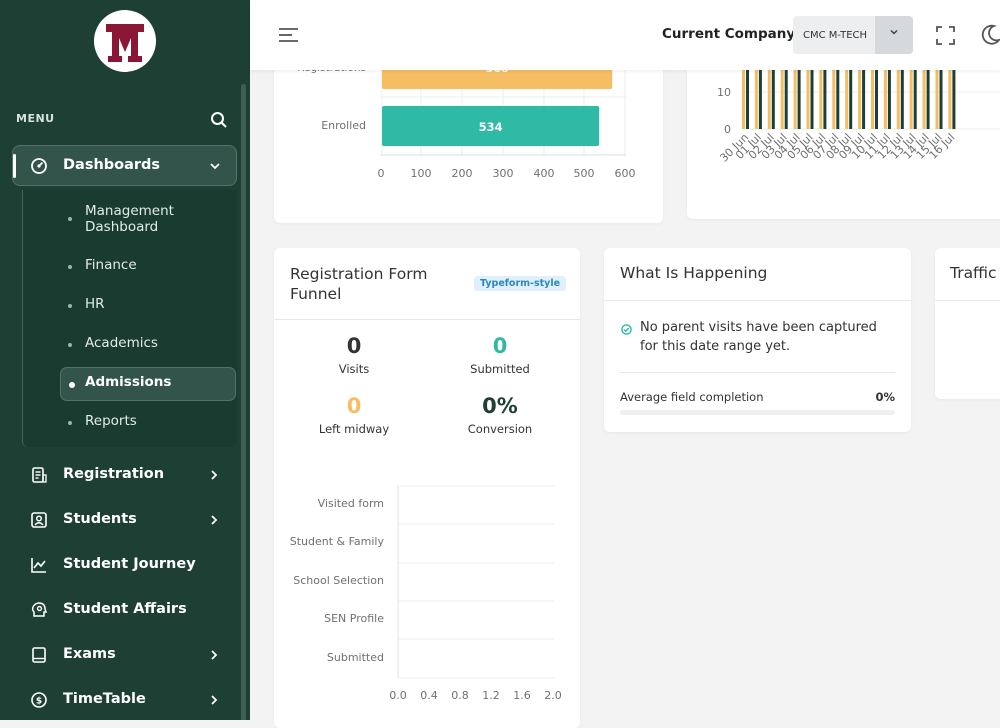  What do you see at coordinates (39, 520) in the screenshot?
I see `id-card-icon` at bounding box center [39, 520].